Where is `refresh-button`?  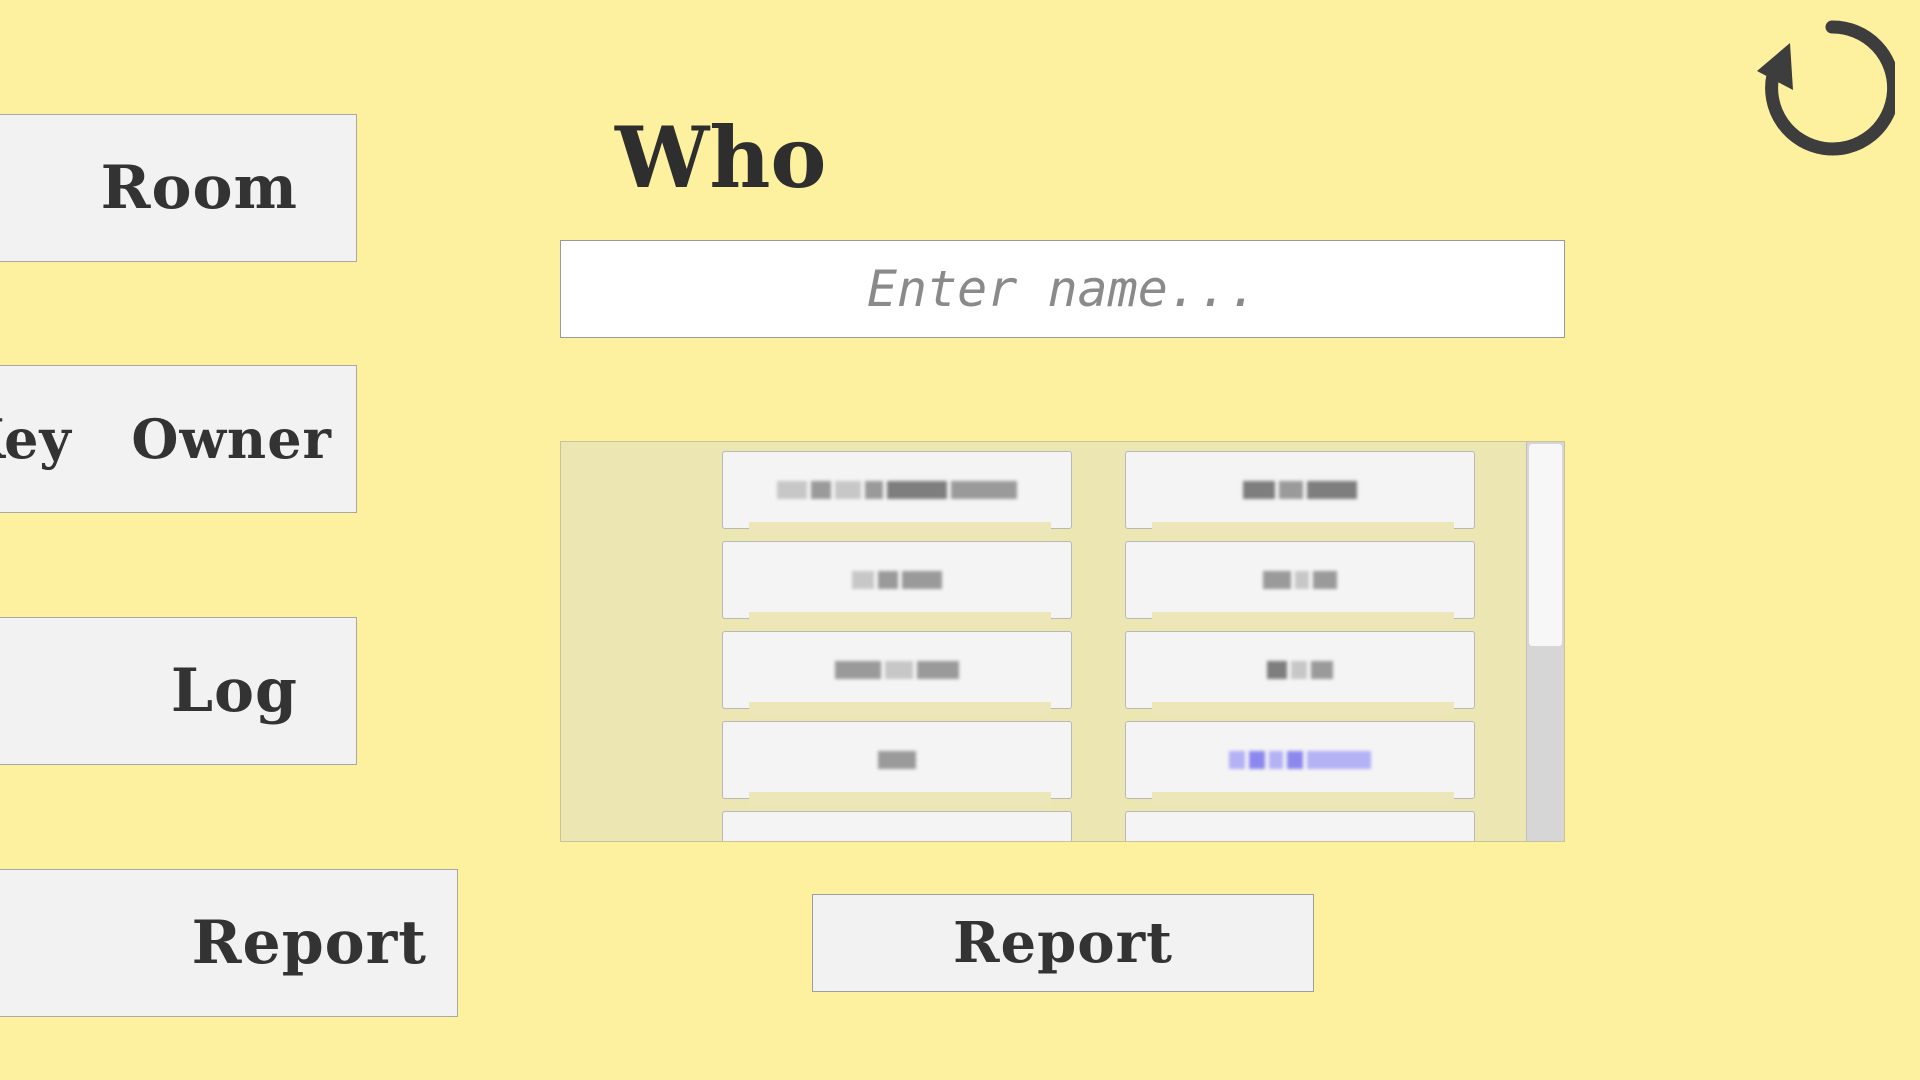
refresh-button is located at coordinates (1818, 90).